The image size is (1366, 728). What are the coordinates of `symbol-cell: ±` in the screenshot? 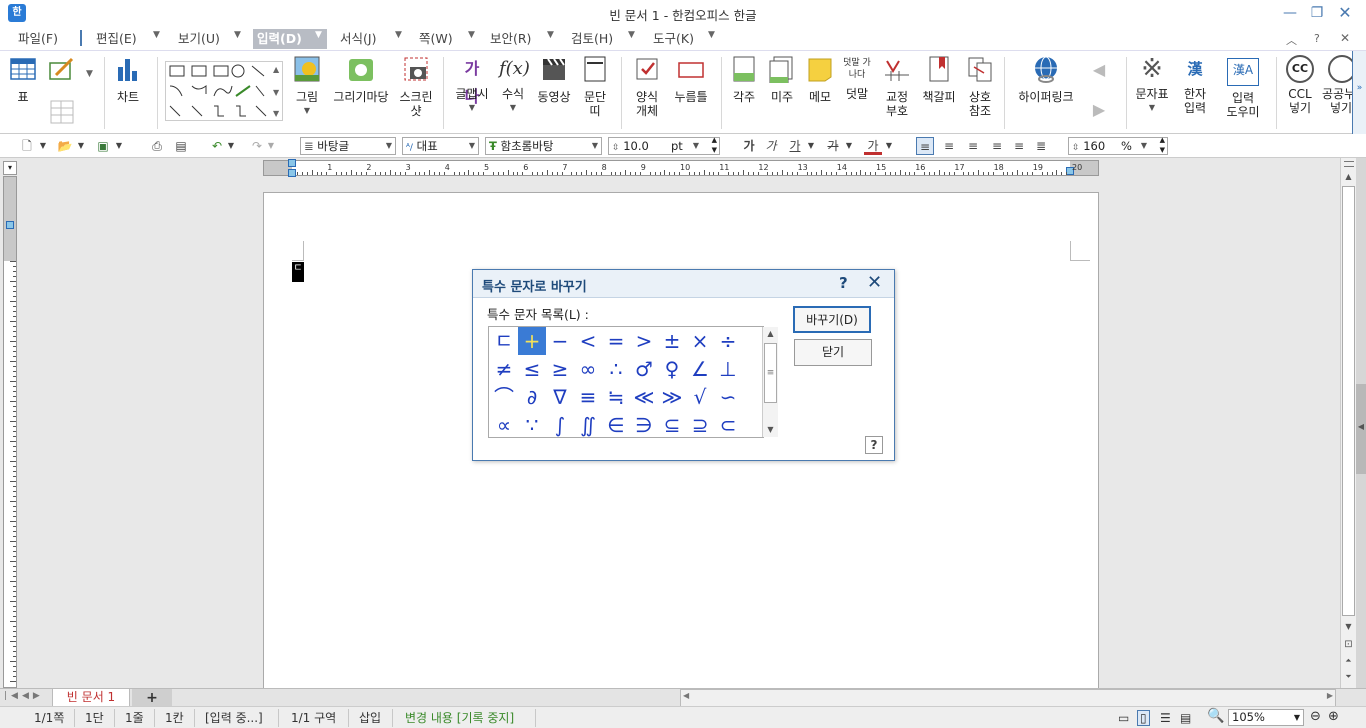 It's located at (672, 341).